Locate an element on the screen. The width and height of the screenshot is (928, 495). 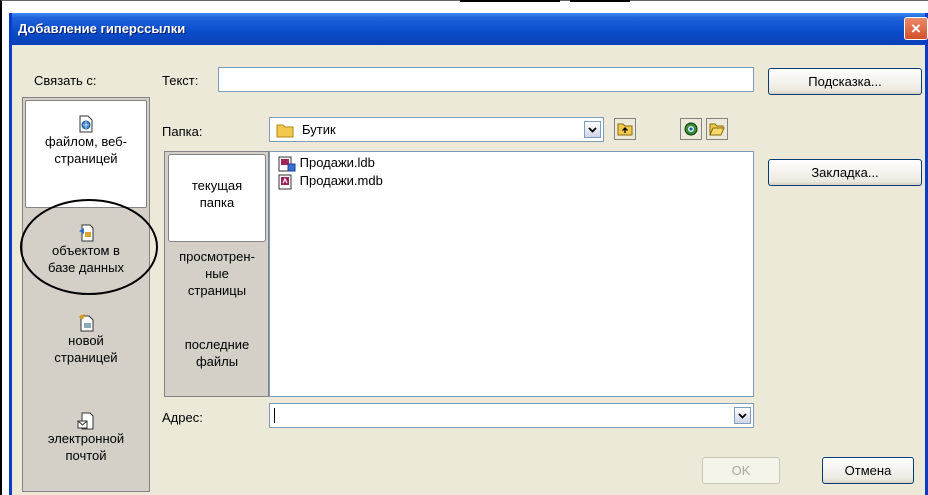
link-to-file-web-page: файлом, веб- страницей is located at coordinates (86, 154).